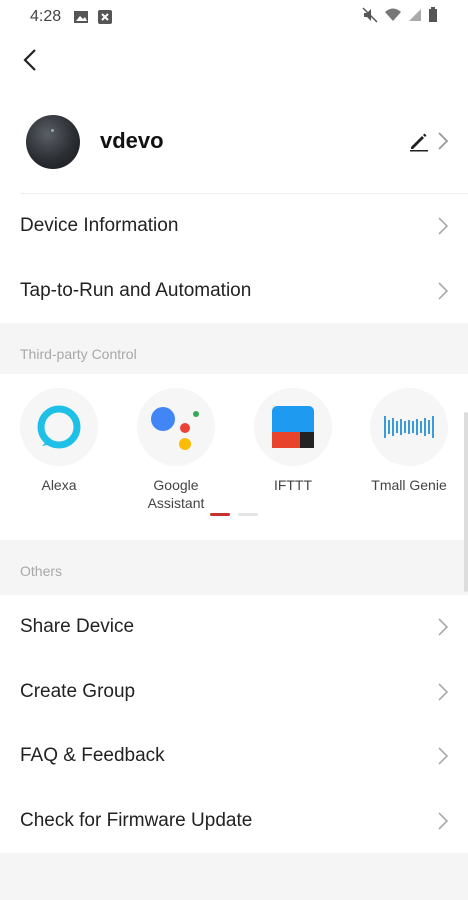 The image size is (468, 900). I want to click on device-header: vdevo, so click(234, 142).